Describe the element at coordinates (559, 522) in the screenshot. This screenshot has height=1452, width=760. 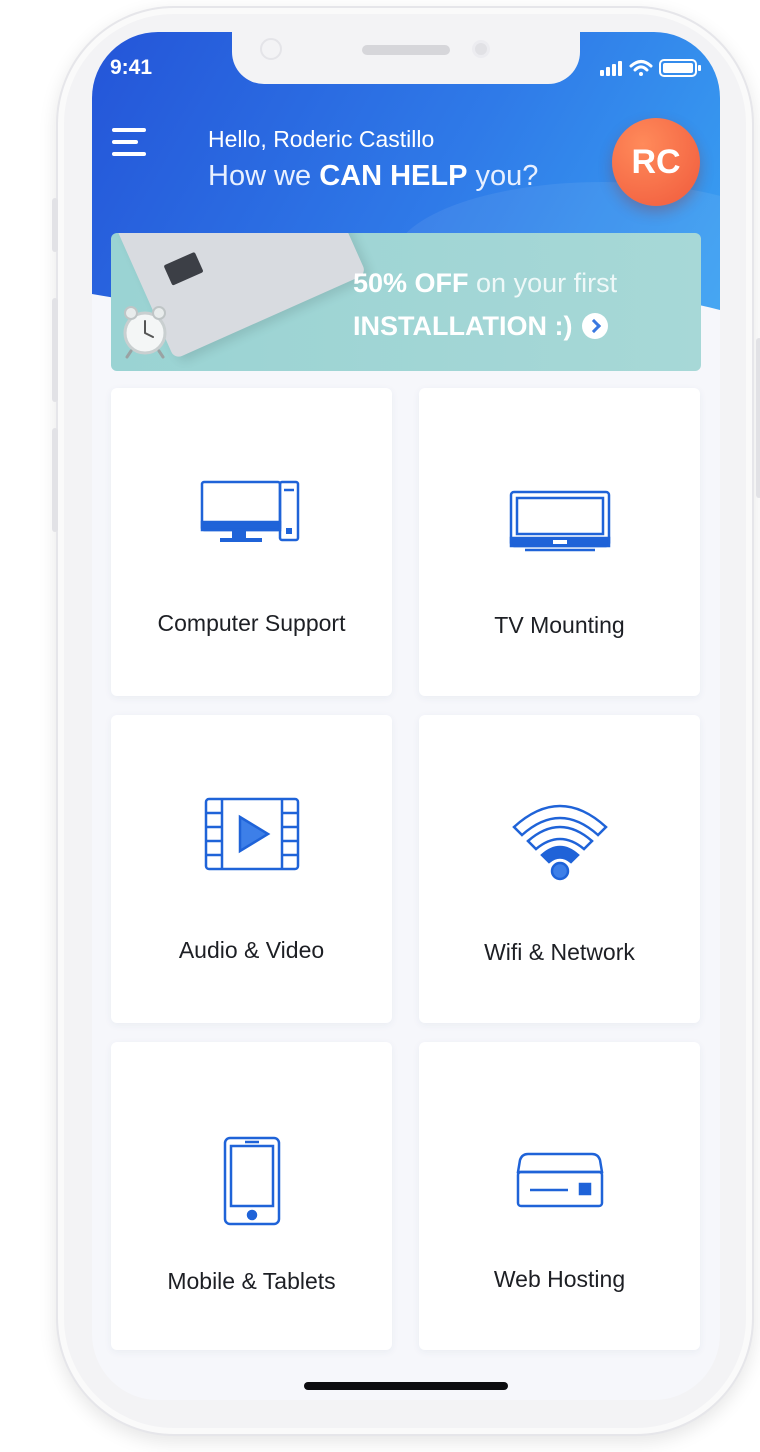
I see `tv-icon` at that location.